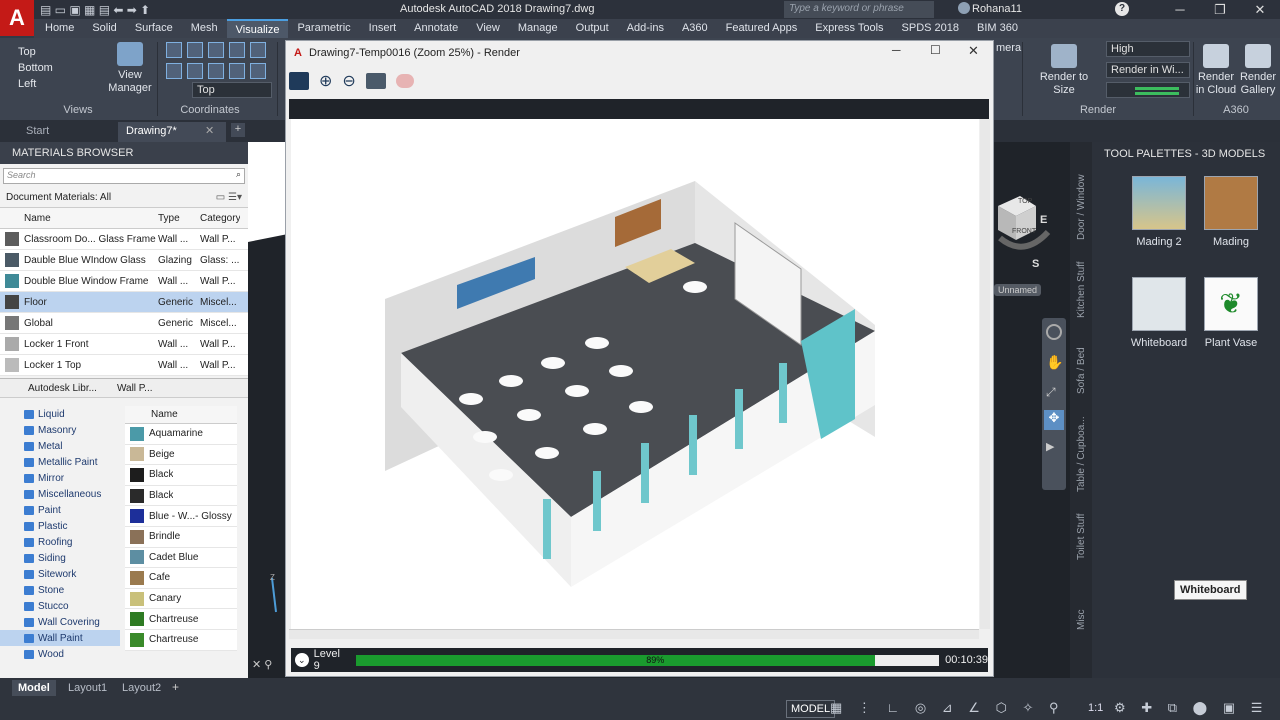 The image size is (1280, 720). Describe the element at coordinates (1180, 9) in the screenshot. I see `minimize-button: ─` at that location.